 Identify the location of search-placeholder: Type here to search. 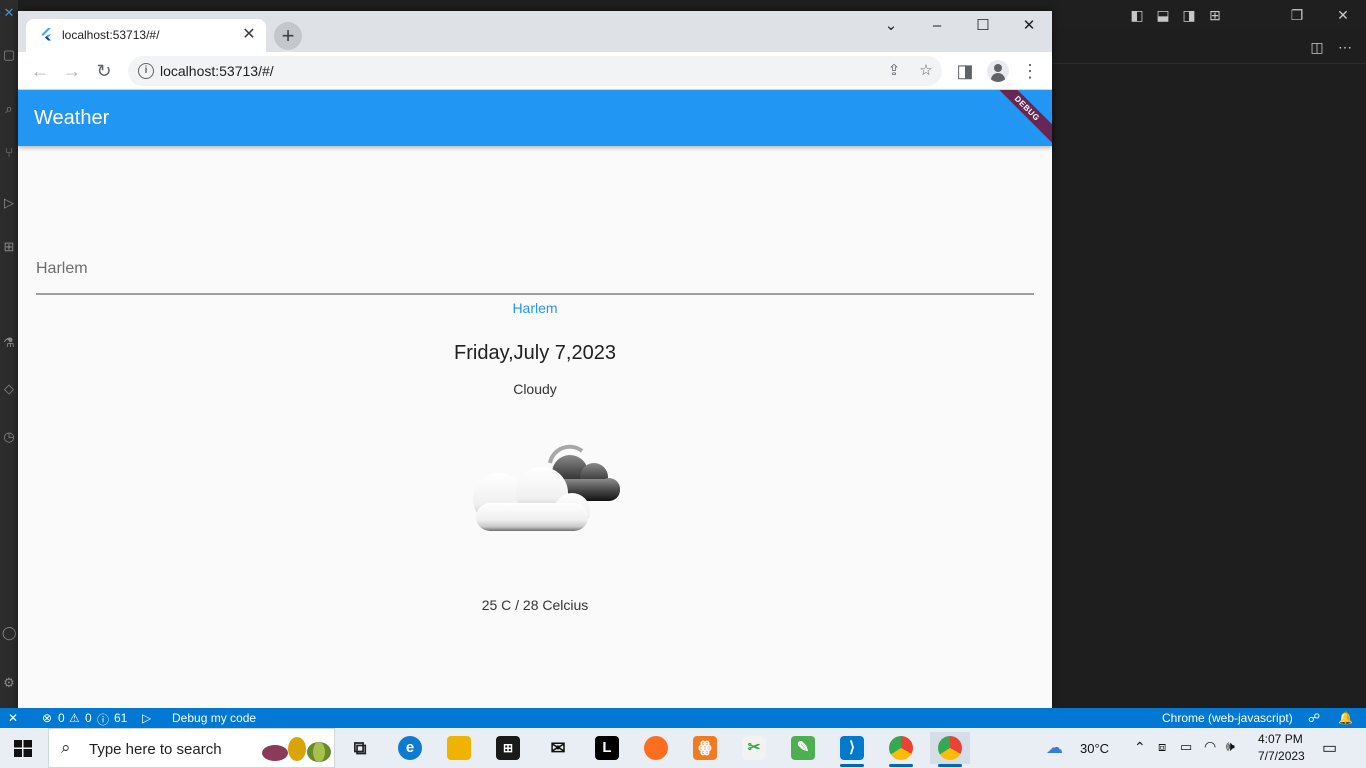
(155, 749).